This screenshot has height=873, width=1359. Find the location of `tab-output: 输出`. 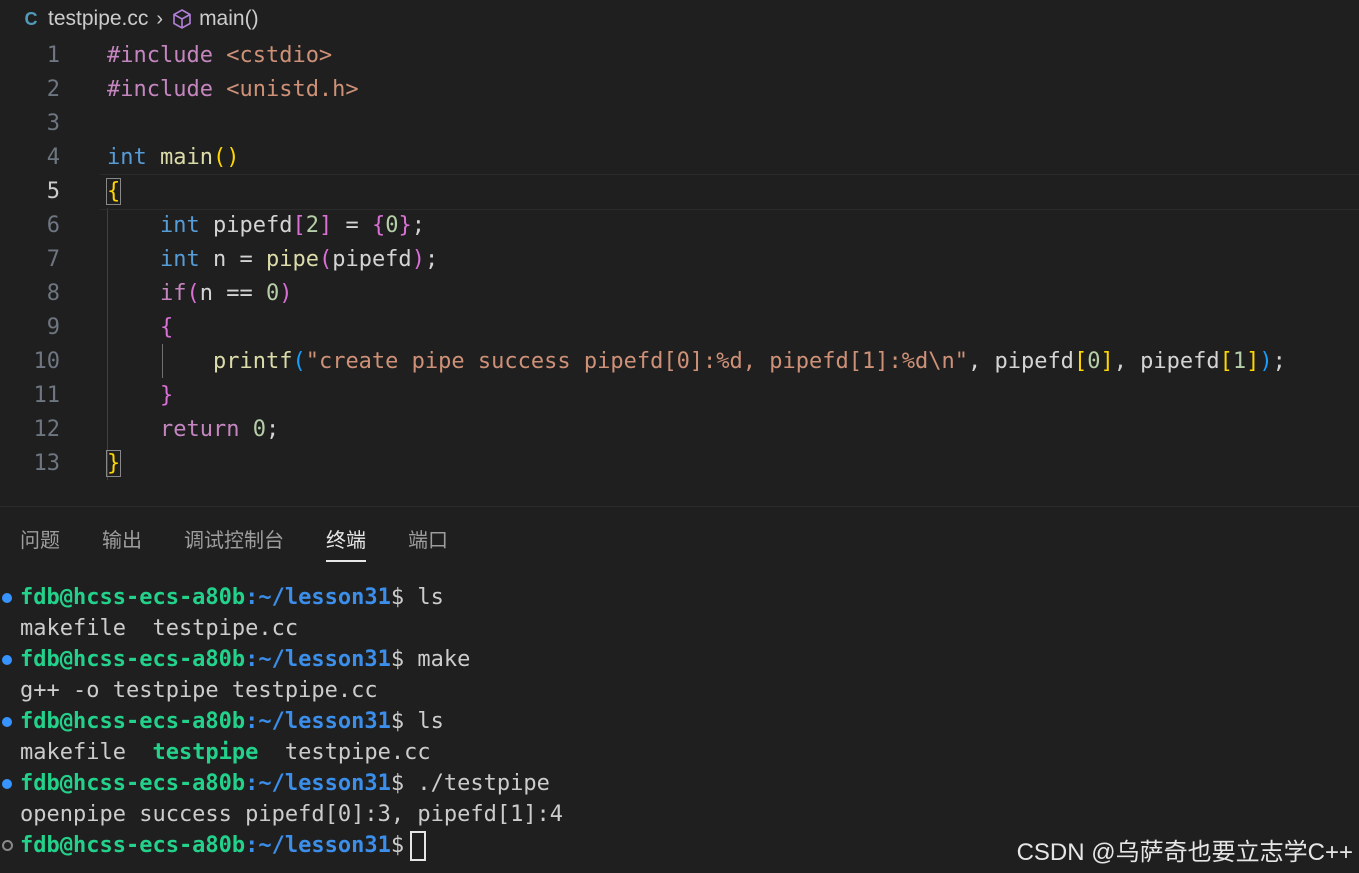

tab-output: 输出 is located at coordinates (122, 538).